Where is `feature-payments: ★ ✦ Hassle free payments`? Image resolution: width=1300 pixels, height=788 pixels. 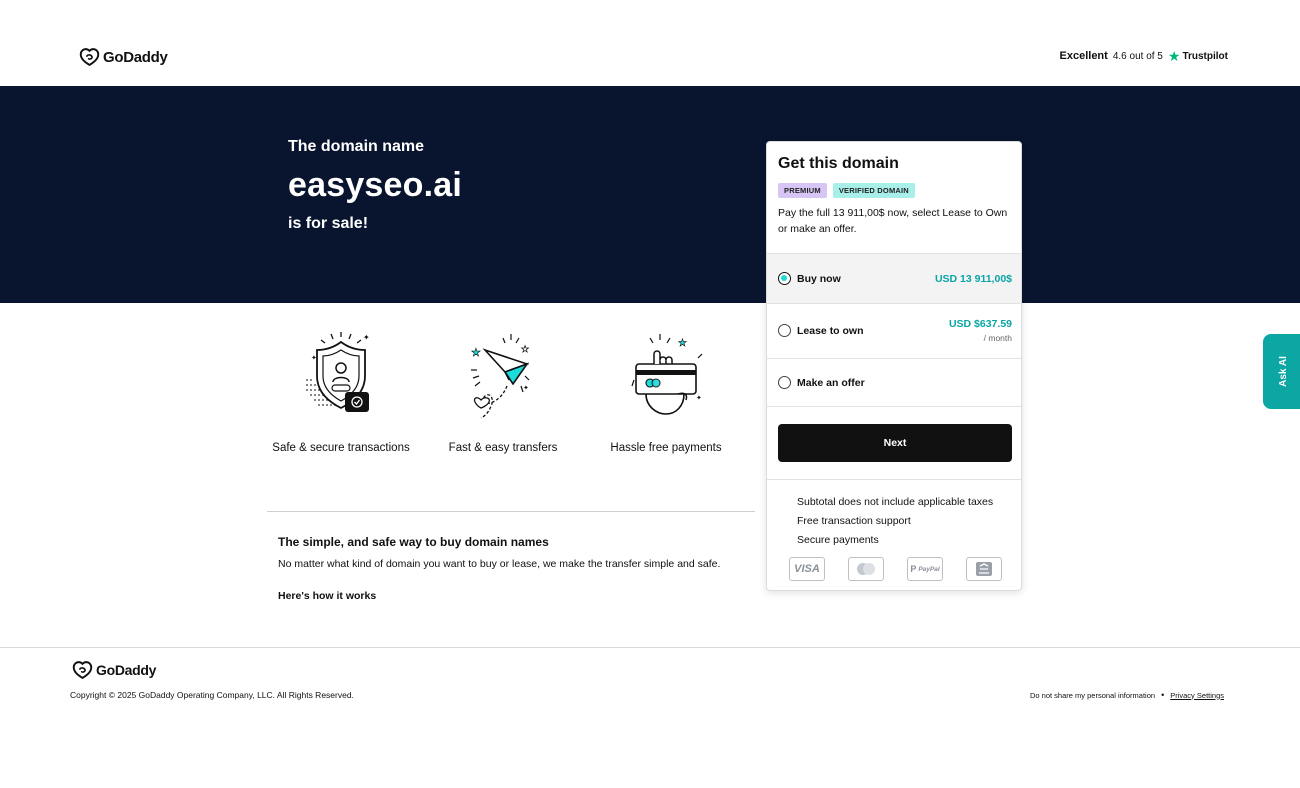
feature-payments: ★ ✦ Hassle free payments is located at coordinates (666, 393).